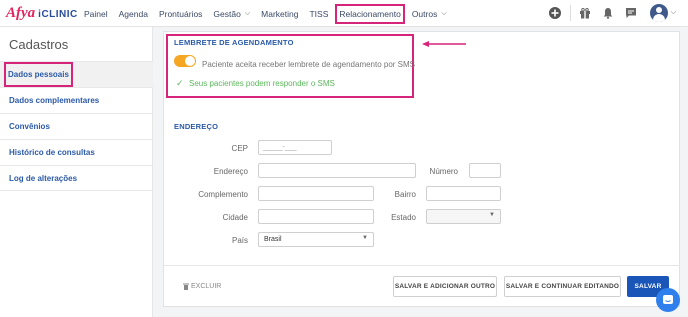  What do you see at coordinates (223, 194) in the screenshot?
I see `complemento-label: Complemento` at bounding box center [223, 194].